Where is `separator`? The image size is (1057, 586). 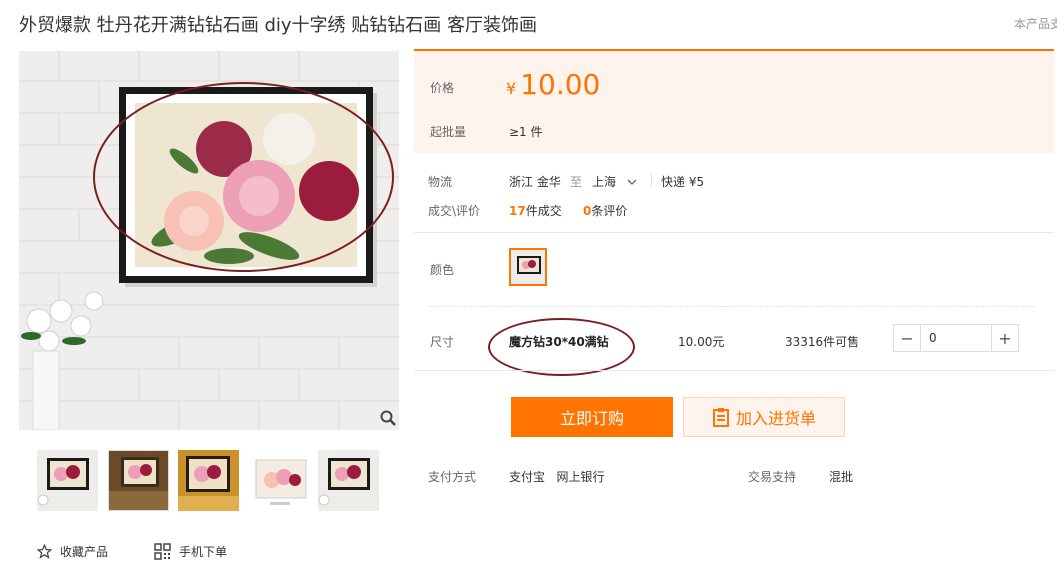 separator is located at coordinates (651, 180).